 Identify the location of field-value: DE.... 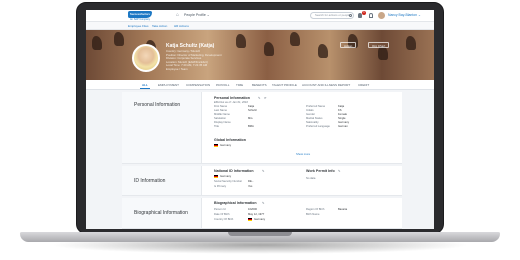
(251, 181).